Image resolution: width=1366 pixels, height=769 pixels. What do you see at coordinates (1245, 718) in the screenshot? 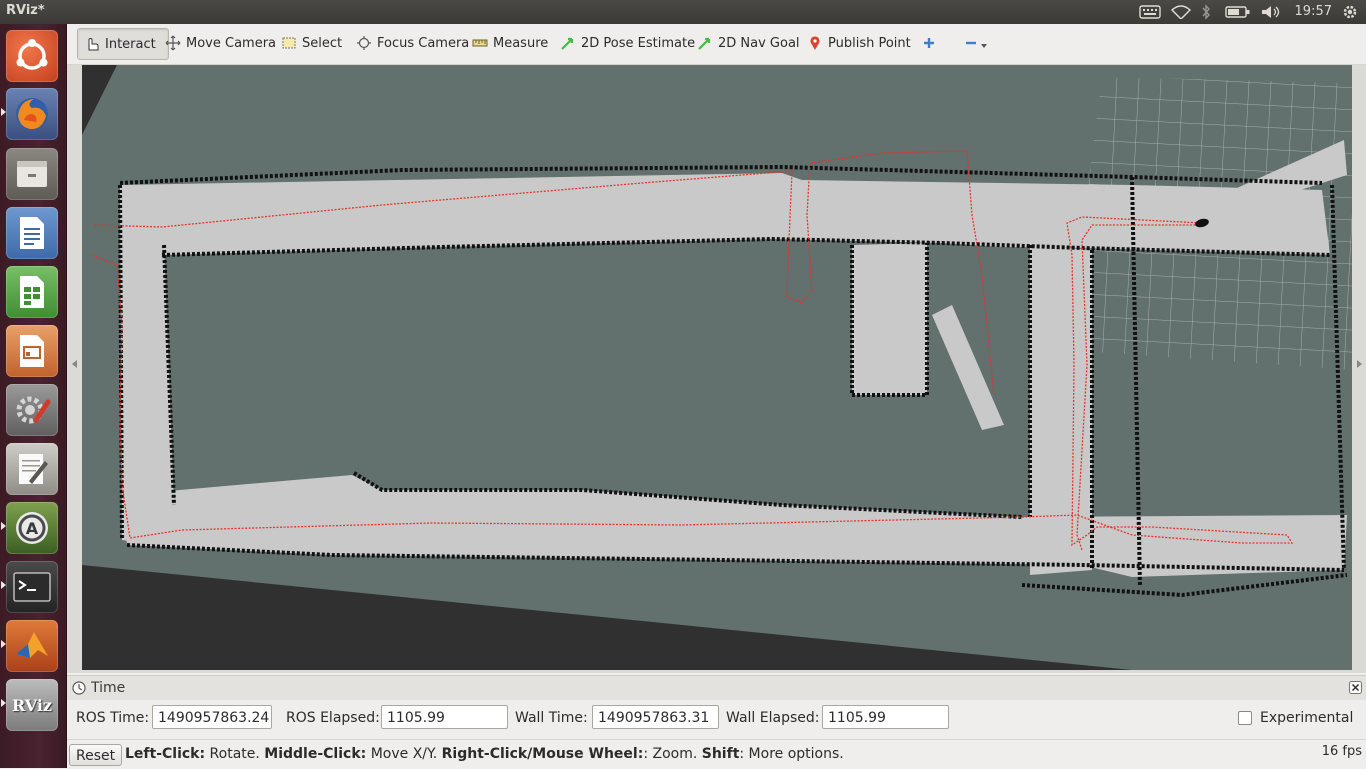
I see `experimental-checkbox` at bounding box center [1245, 718].